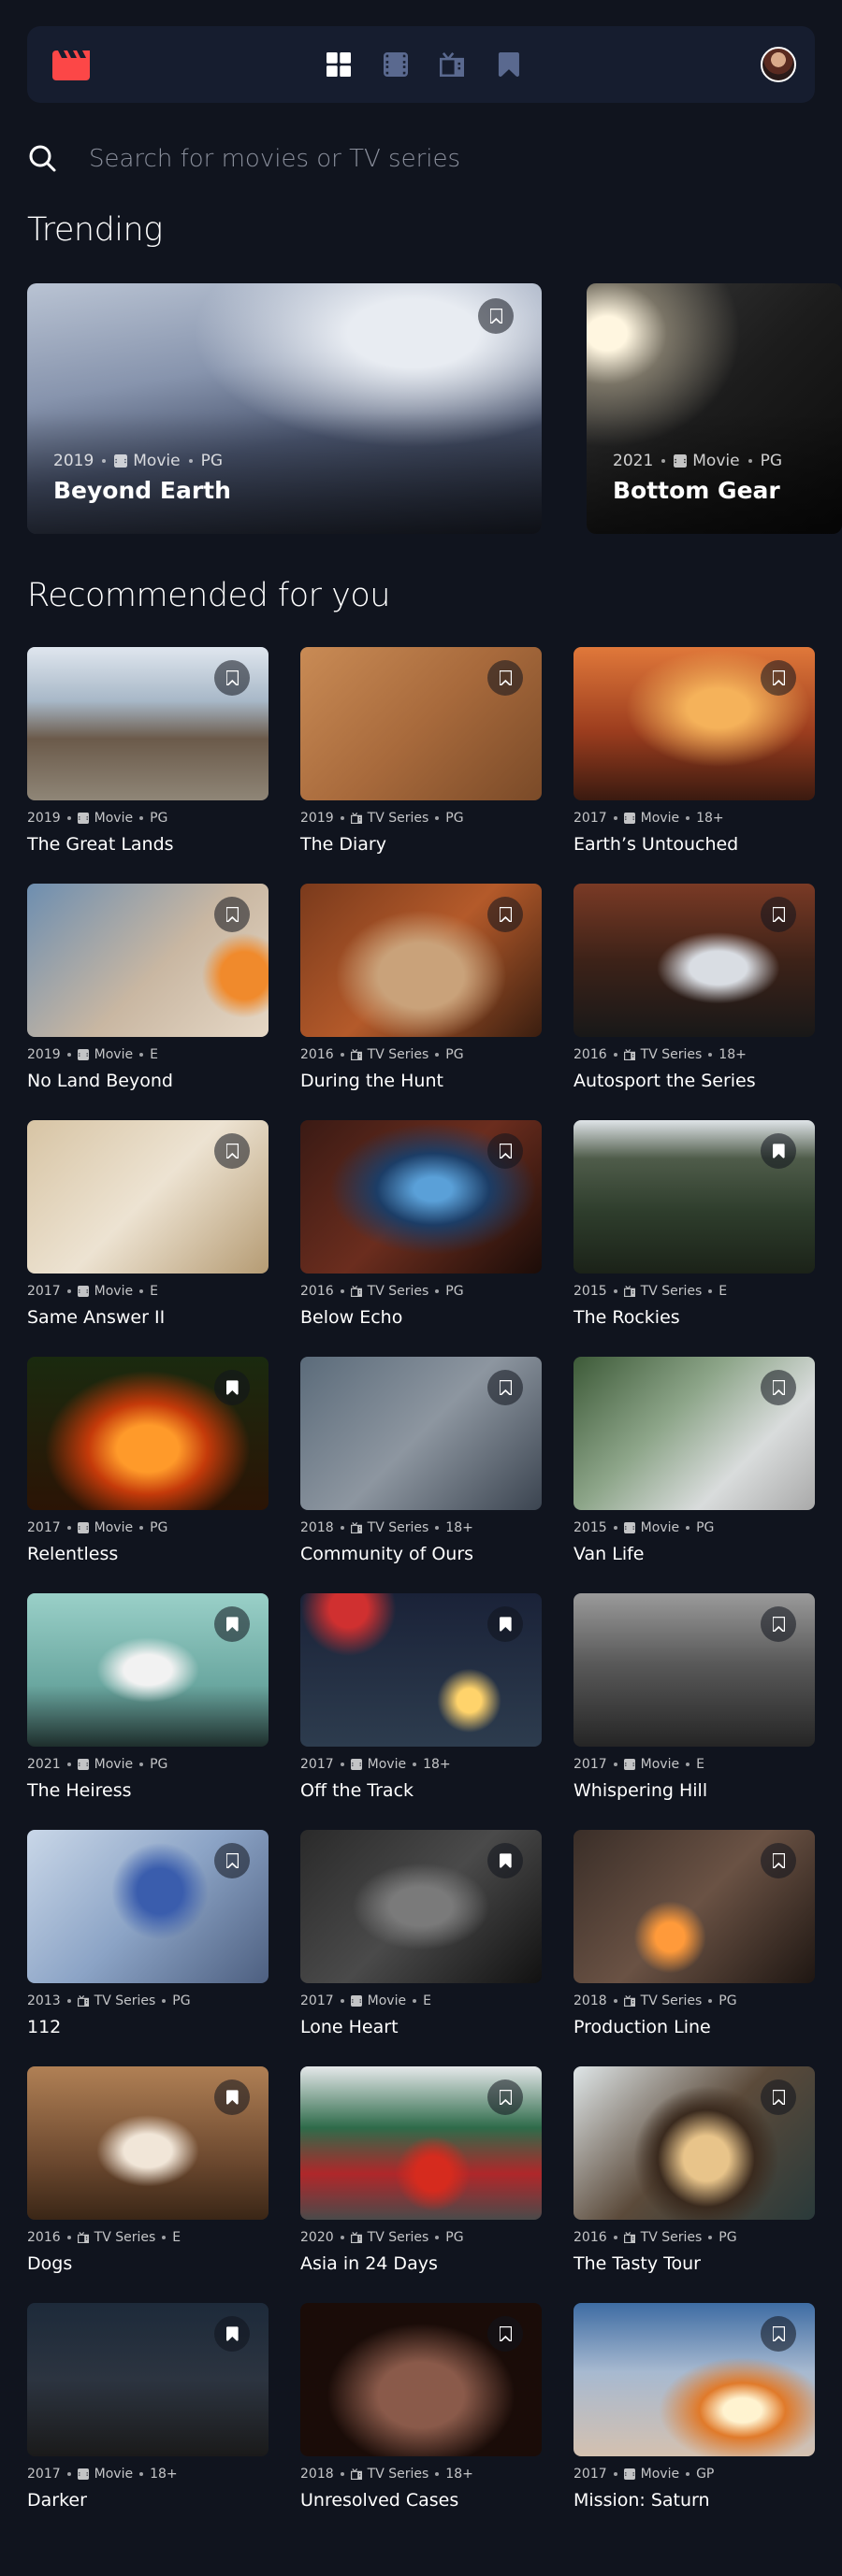 Image resolution: width=842 pixels, height=2576 pixels. Describe the element at coordinates (71, 65) in the screenshot. I see `clapperboard-icon` at that location.